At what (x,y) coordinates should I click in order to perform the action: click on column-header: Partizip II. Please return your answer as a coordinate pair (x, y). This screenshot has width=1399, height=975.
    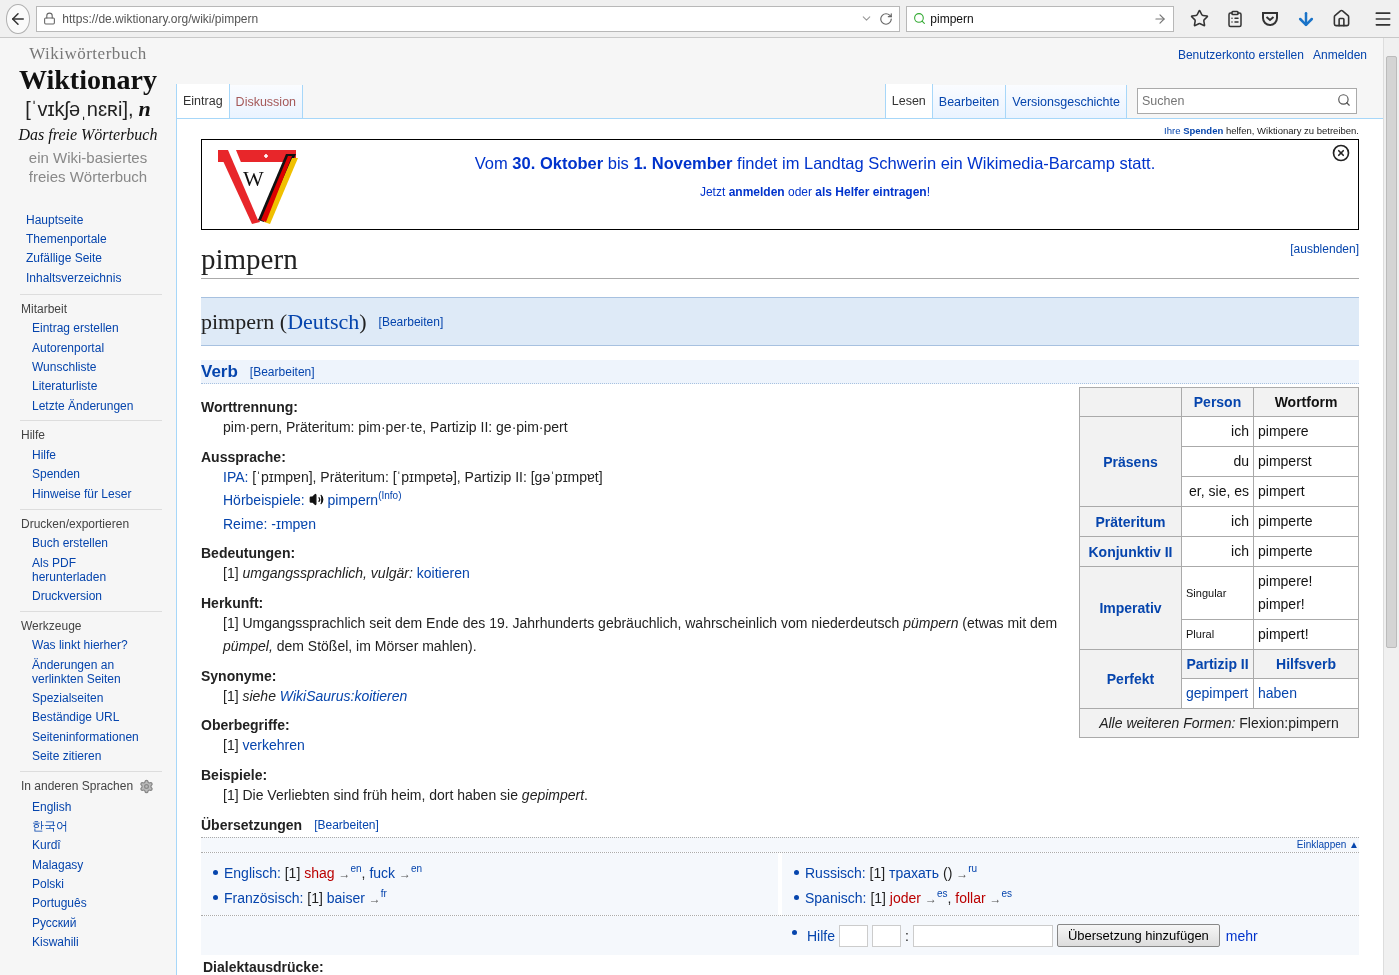
    Looking at the image, I should click on (1217, 664).